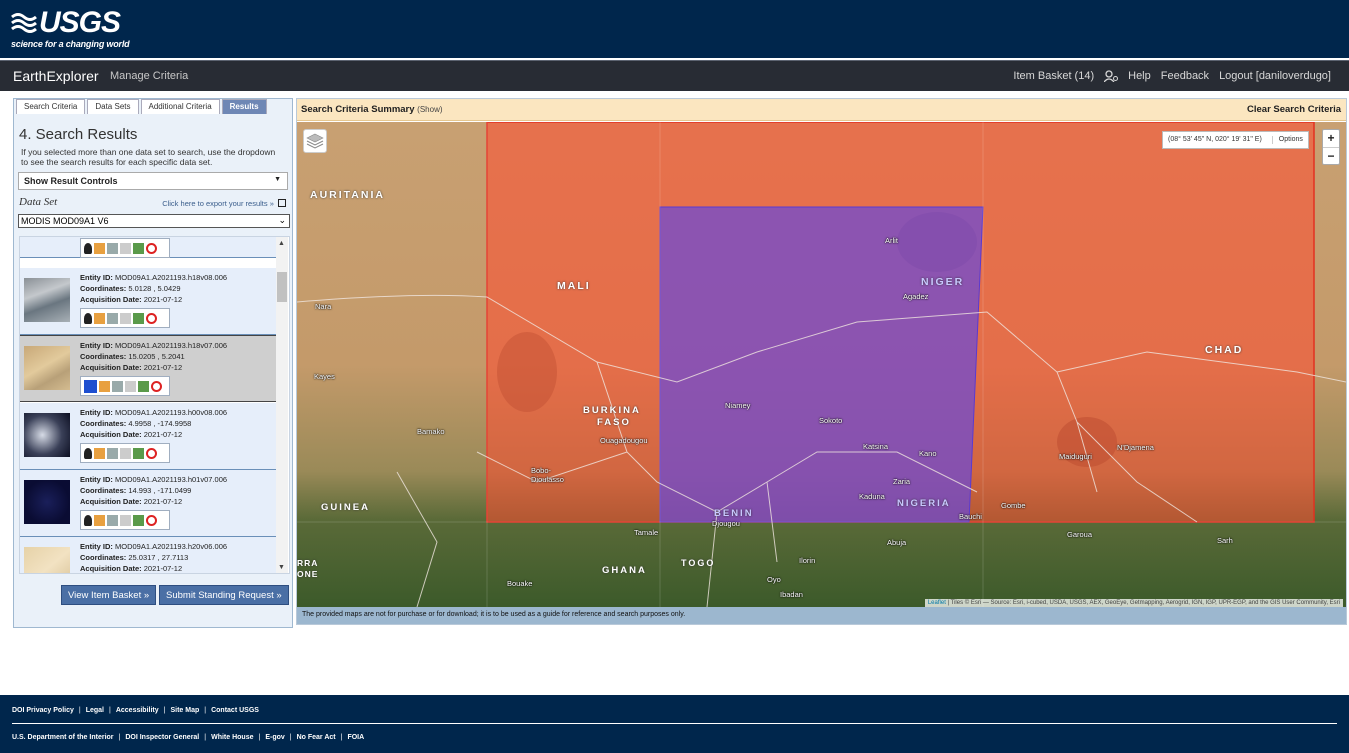 Image resolution: width=1349 pixels, height=753 pixels. I want to click on result-actions, so click(125, 520).